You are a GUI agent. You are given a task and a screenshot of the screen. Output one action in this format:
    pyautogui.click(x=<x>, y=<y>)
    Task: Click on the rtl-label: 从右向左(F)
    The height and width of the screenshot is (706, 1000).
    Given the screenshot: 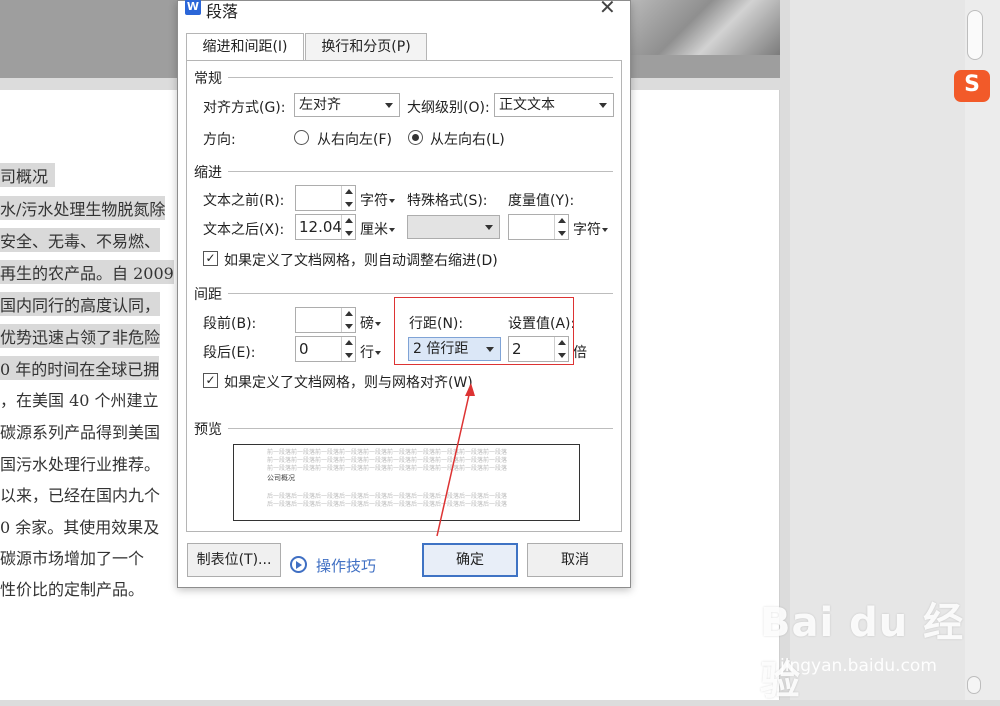 What is the action you would take?
    pyautogui.click(x=354, y=139)
    